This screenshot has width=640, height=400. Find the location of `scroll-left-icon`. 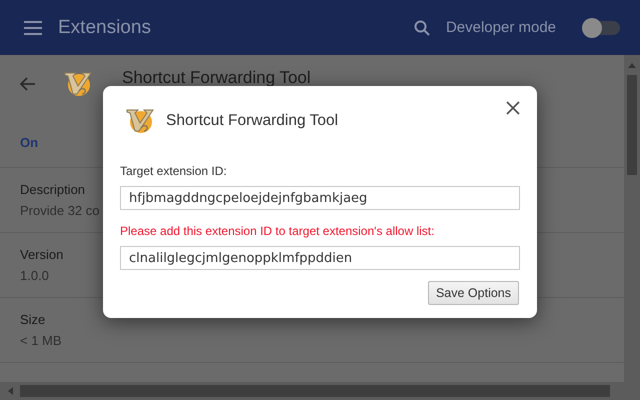

scroll-left-icon is located at coordinates (10, 391).